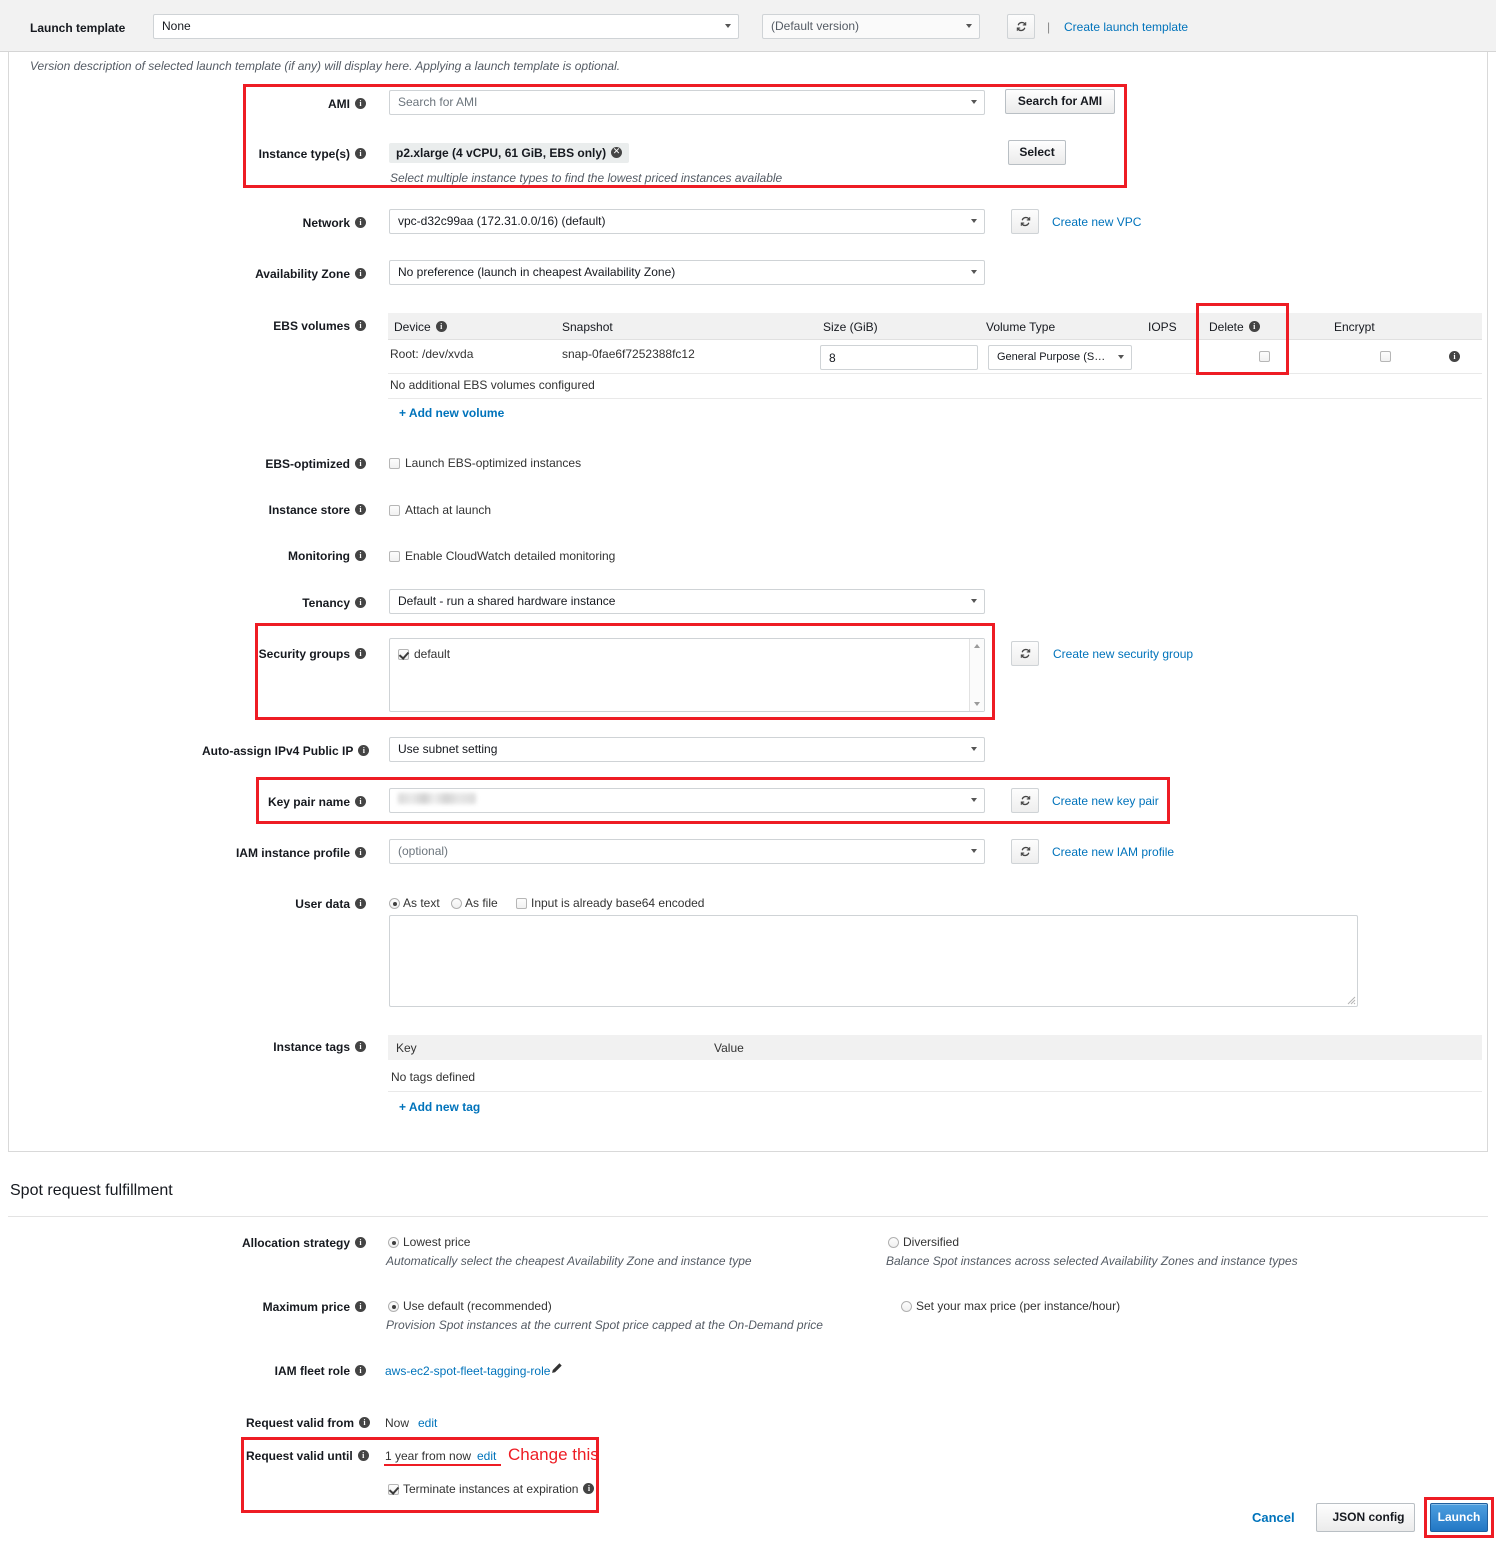  Describe the element at coordinates (587, 327) in the screenshot. I see `ebs-col-snapshot: Snapshot` at that location.